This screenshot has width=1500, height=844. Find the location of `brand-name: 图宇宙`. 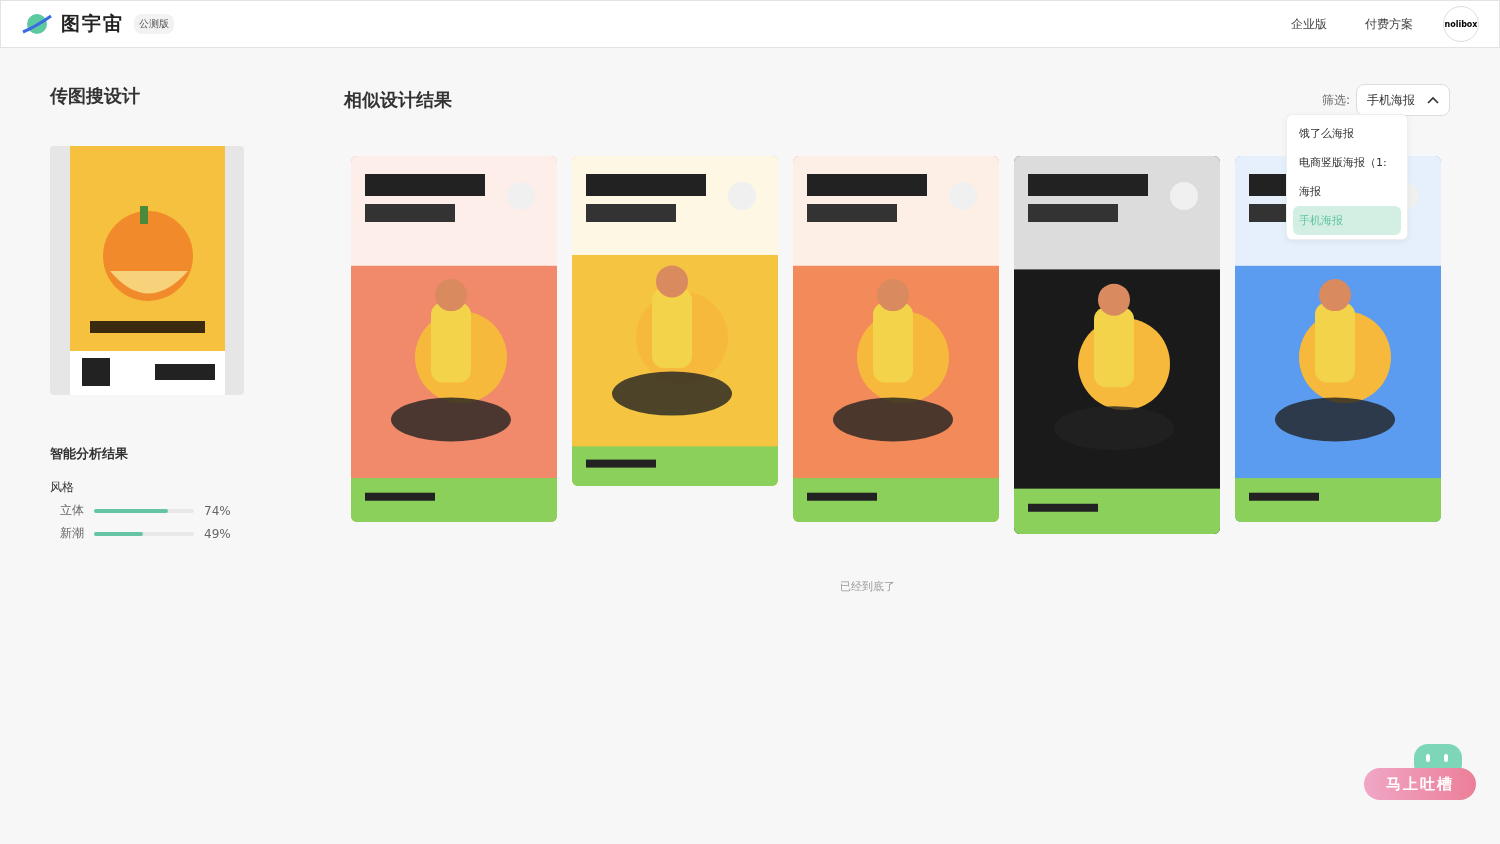

brand-name: 图宇宙 is located at coordinates (92, 23).